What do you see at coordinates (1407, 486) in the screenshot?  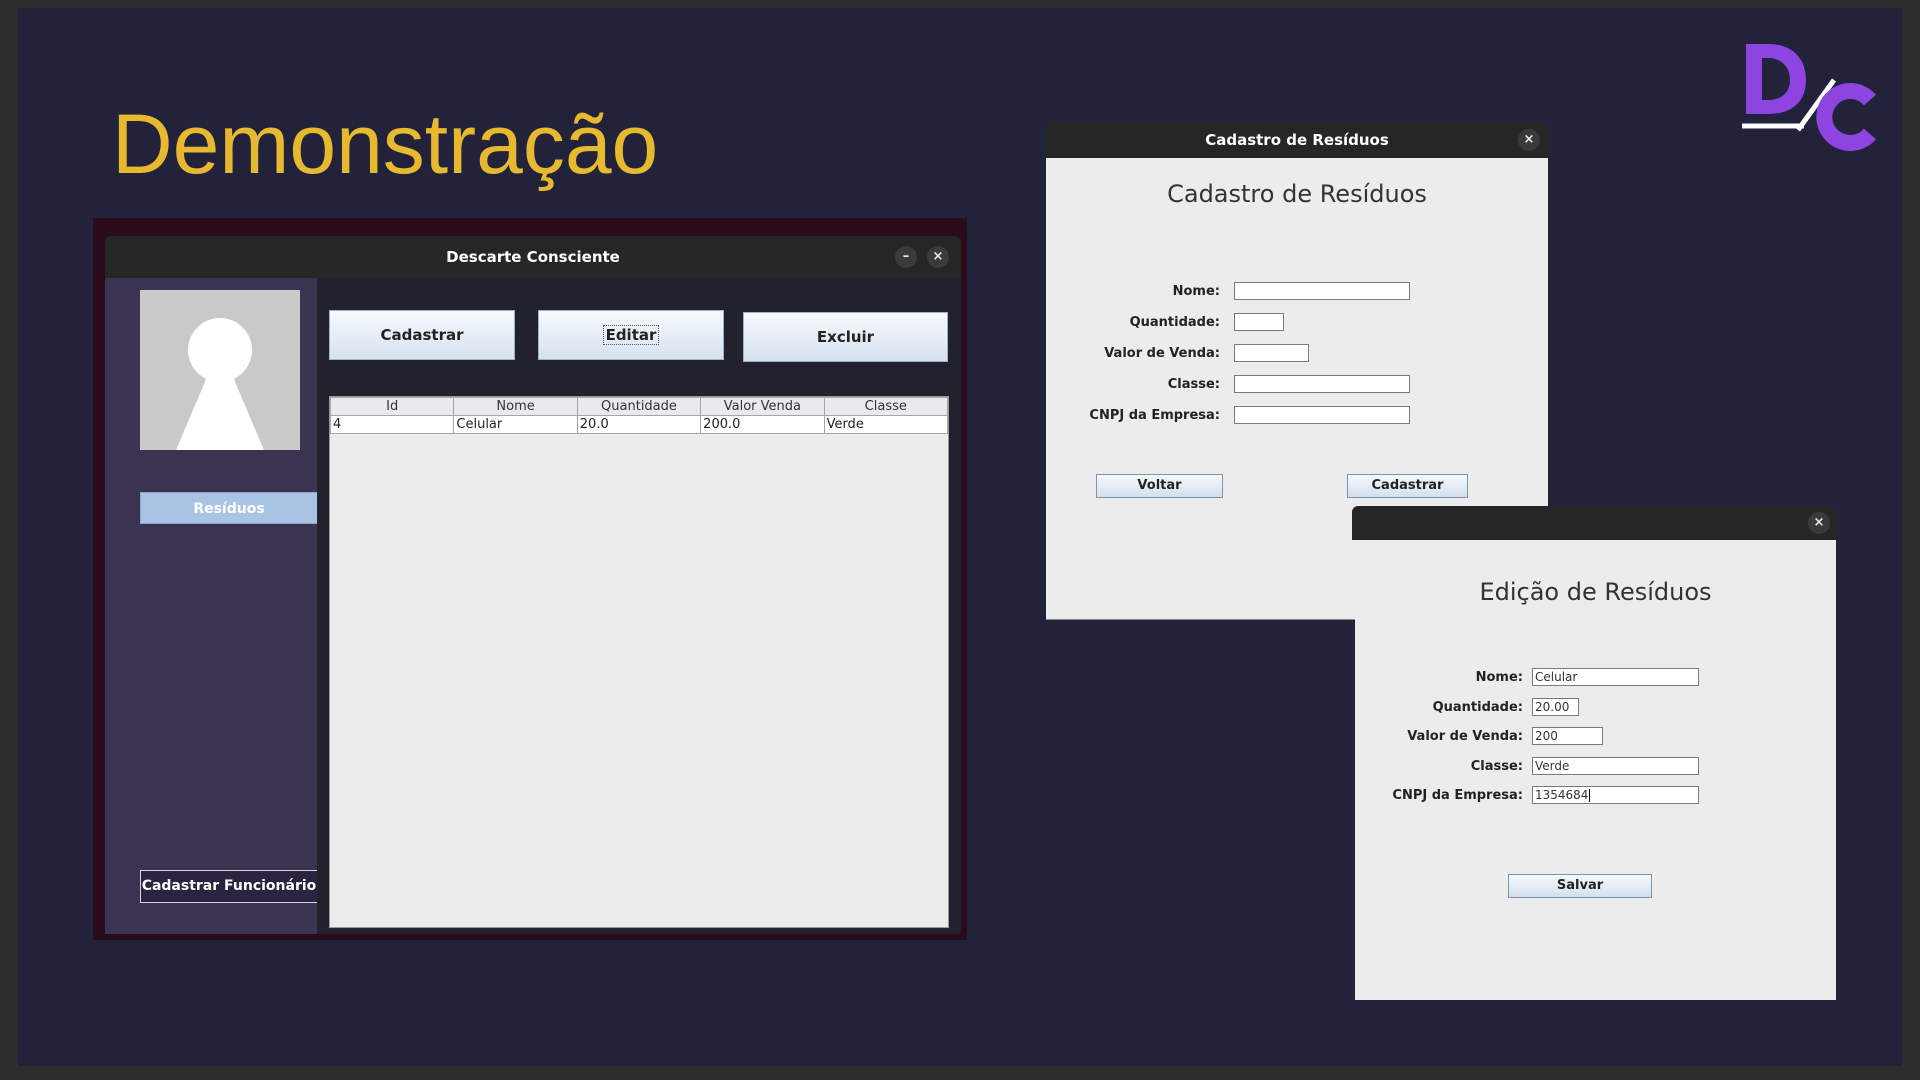 I see `cadastrar-submit-button: Cadastrar` at bounding box center [1407, 486].